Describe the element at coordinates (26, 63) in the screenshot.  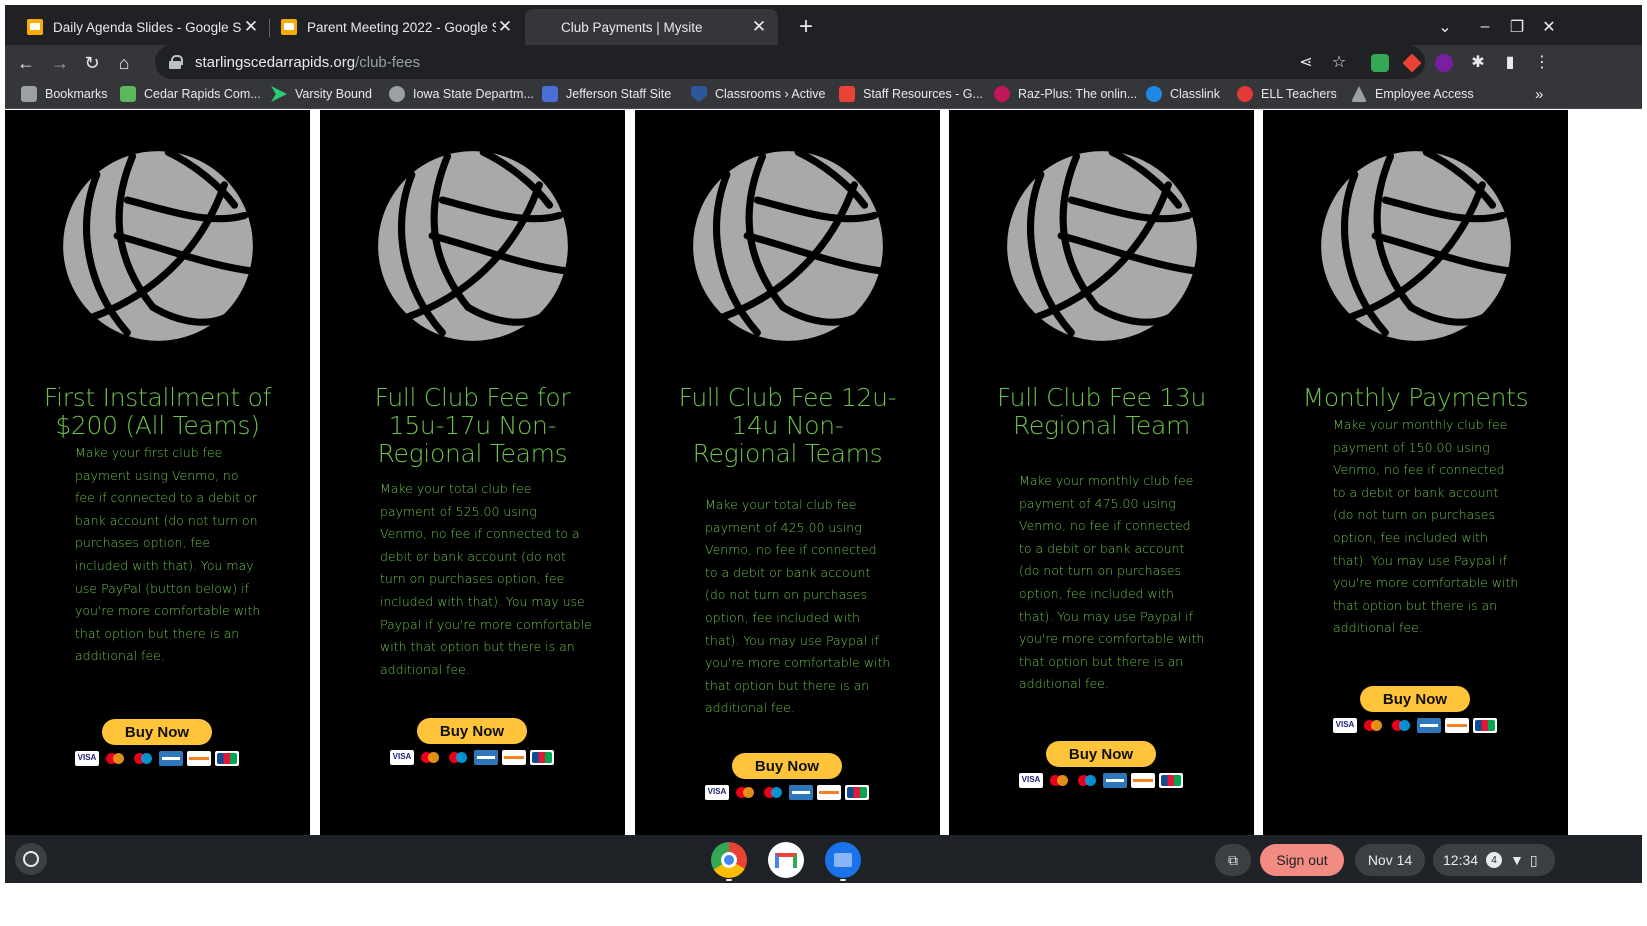
I see `back-icon: ←` at that location.